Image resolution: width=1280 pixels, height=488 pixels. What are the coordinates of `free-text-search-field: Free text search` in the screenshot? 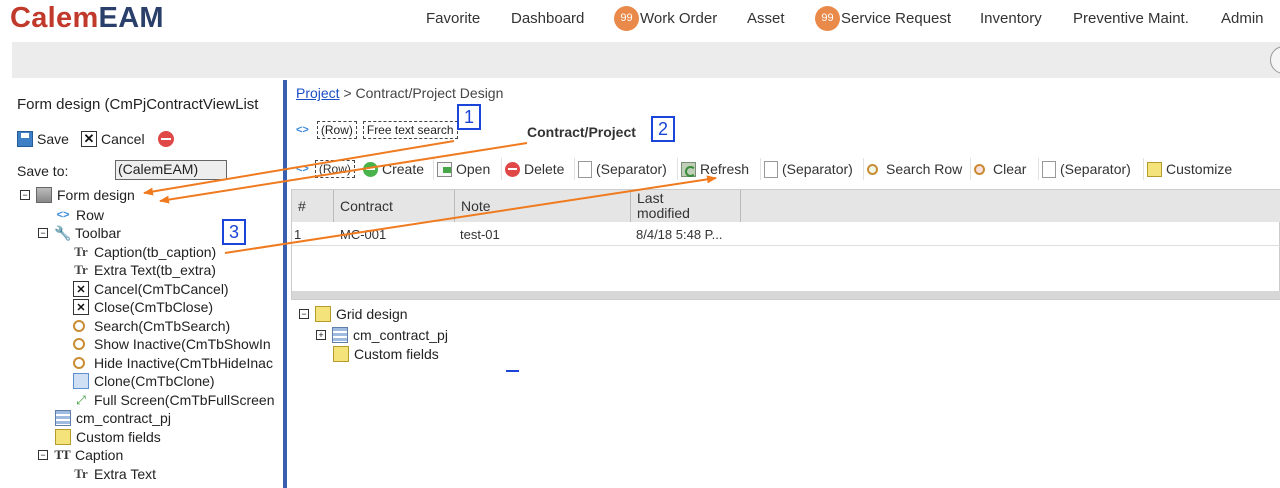 It's located at (410, 130).